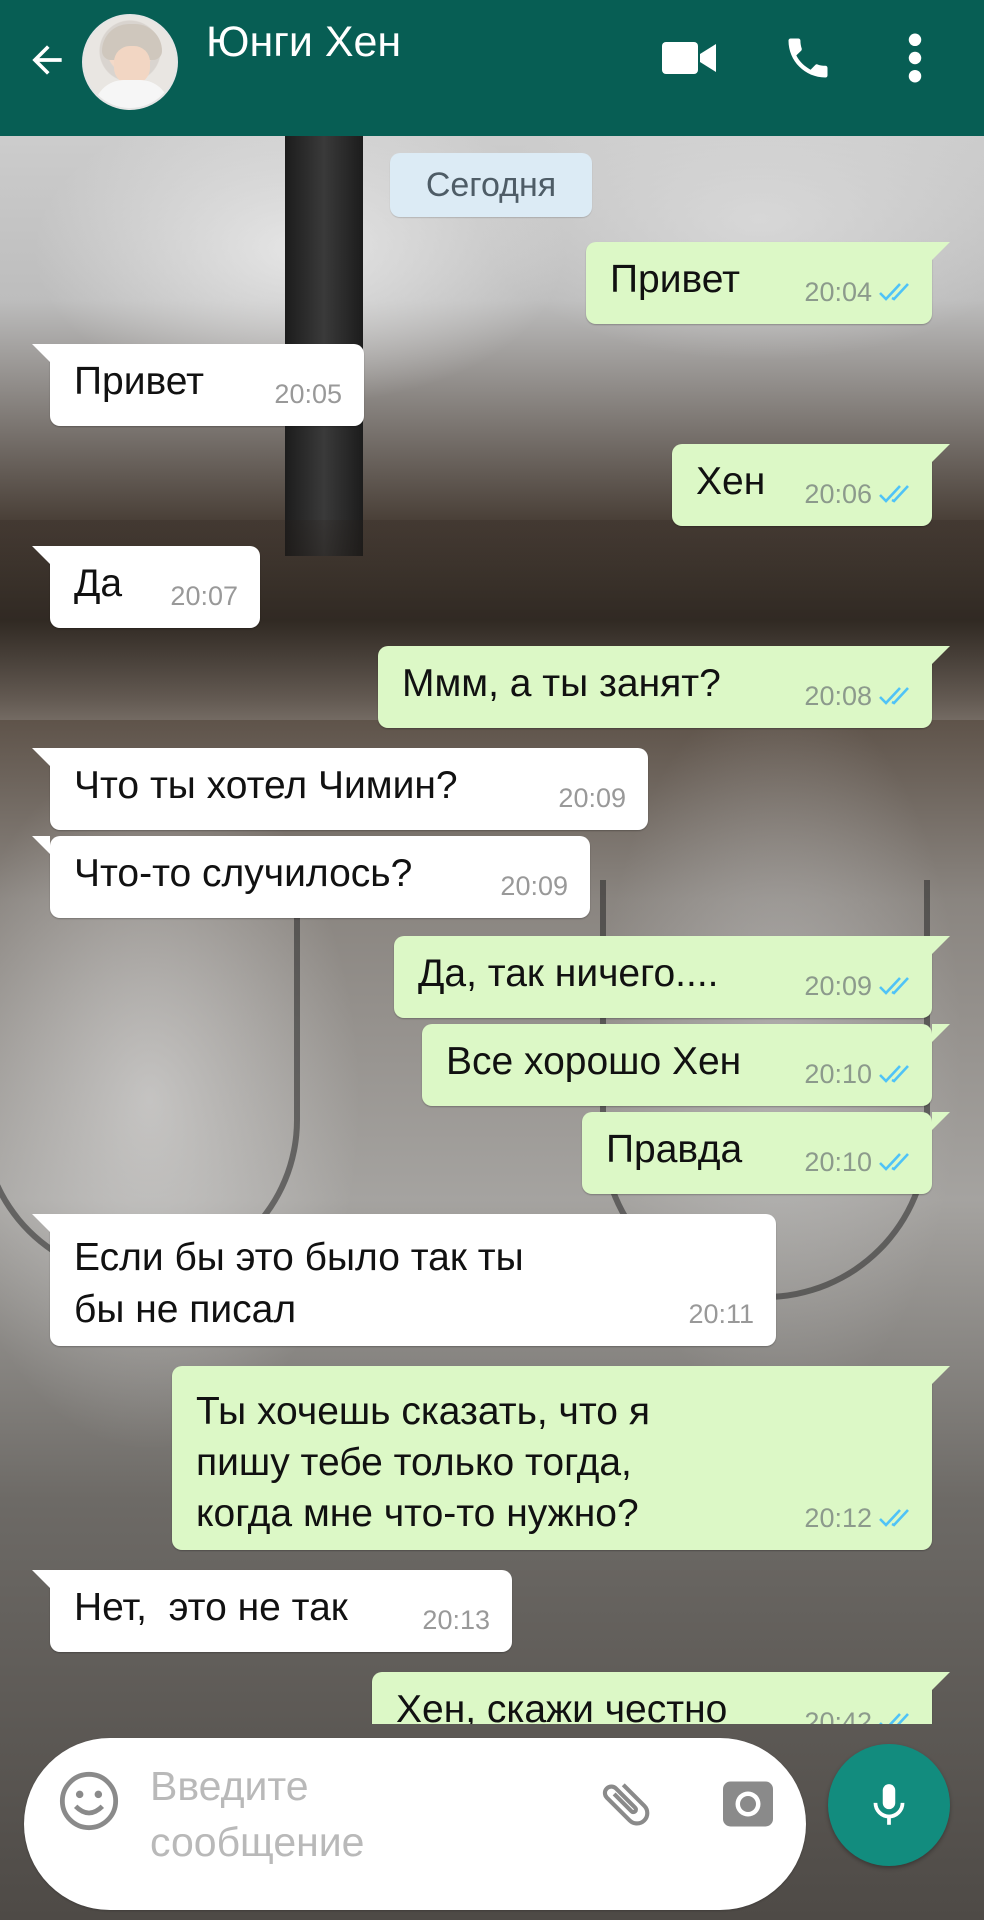 The image size is (984, 1920). What do you see at coordinates (838, 292) in the screenshot?
I see `message-time: 20:04` at bounding box center [838, 292].